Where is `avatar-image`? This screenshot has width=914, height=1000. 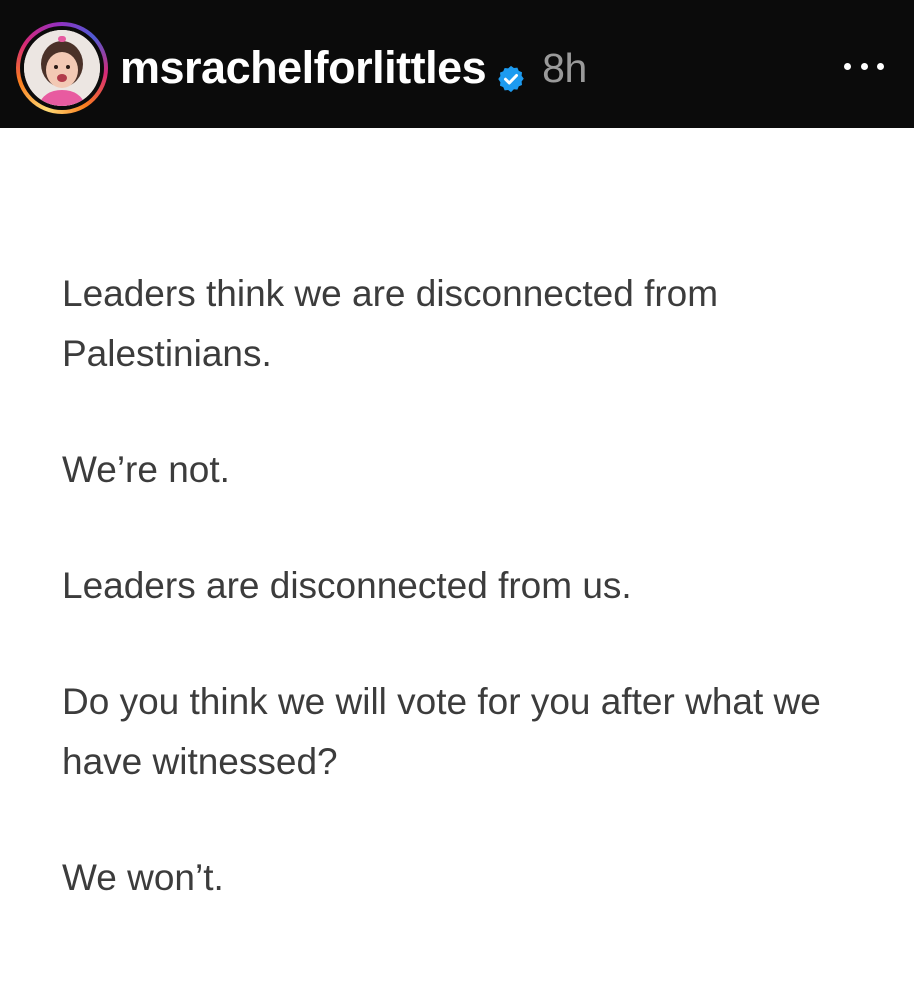
avatar-image is located at coordinates (62, 68).